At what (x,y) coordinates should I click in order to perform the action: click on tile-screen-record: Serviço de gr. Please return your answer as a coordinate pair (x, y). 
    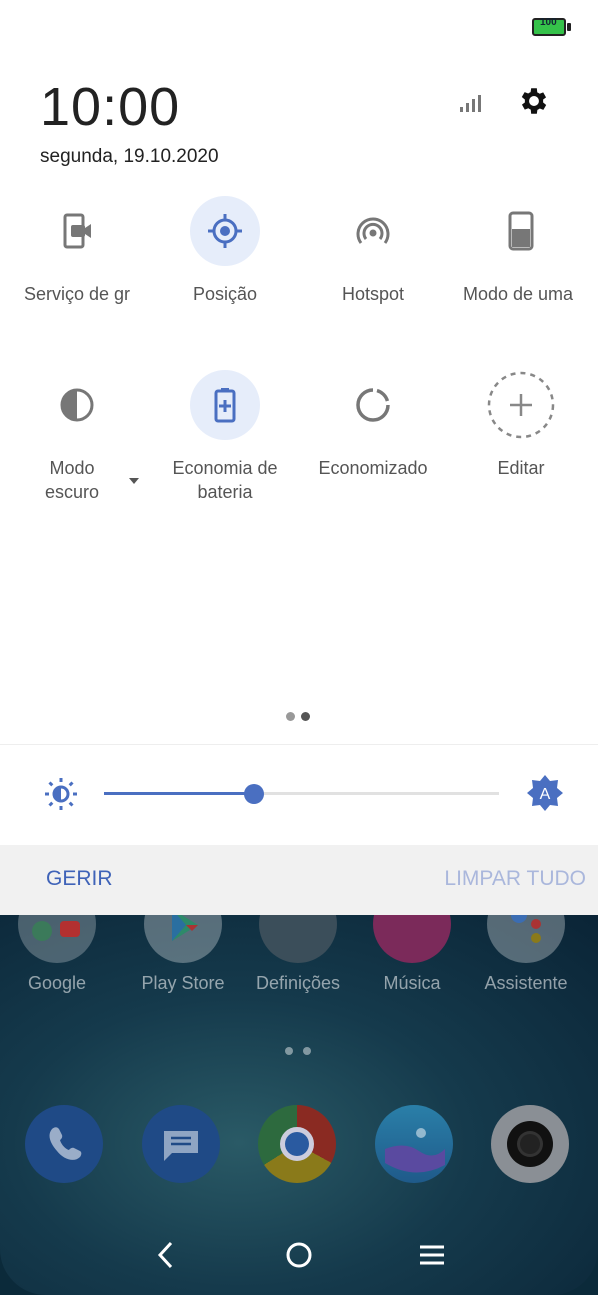
    Looking at the image, I should click on (77, 251).